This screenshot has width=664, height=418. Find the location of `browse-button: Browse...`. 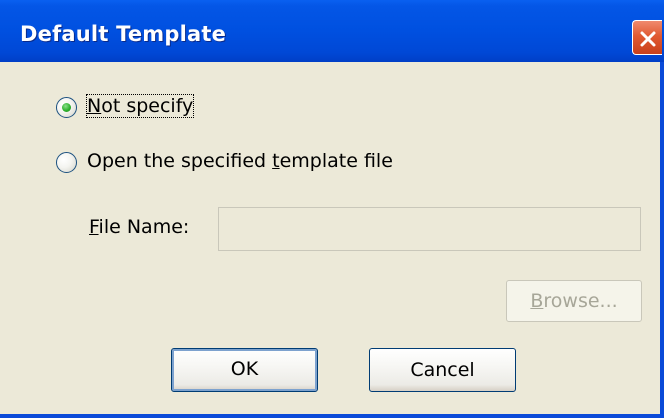

browse-button: Browse... is located at coordinates (574, 301).